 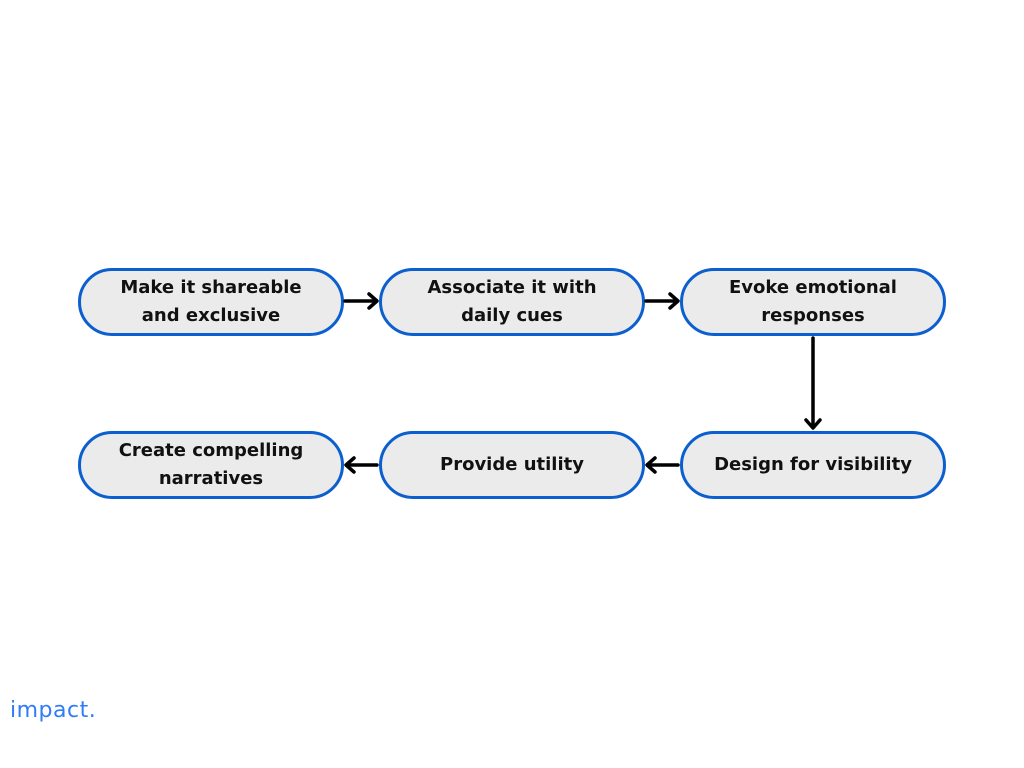 What do you see at coordinates (662, 301) in the screenshot?
I see `arrow-n2-n3` at bounding box center [662, 301].